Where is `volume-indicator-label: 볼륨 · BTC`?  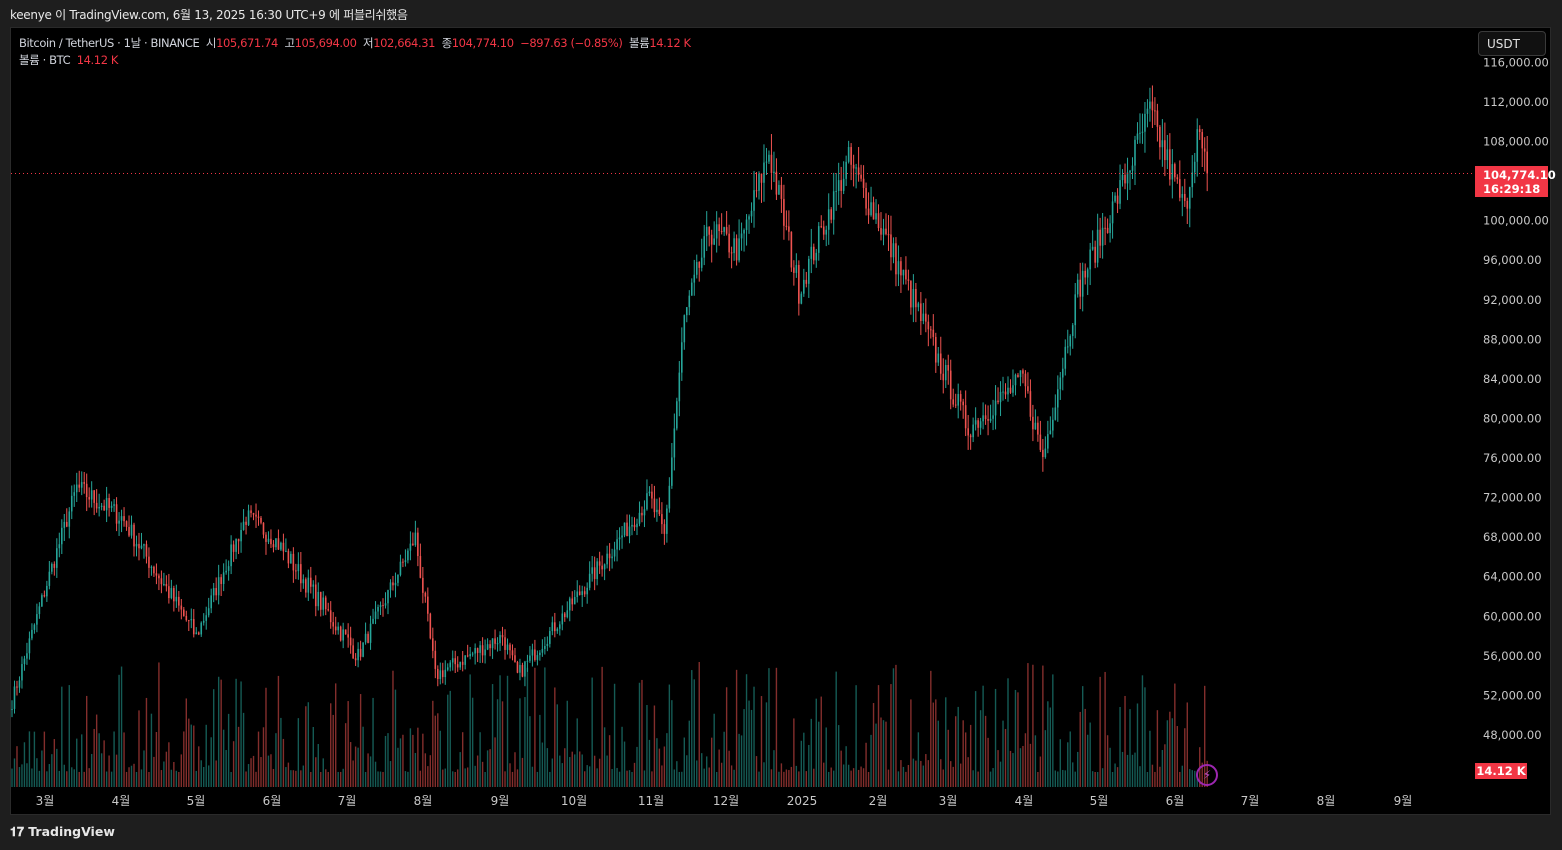
volume-indicator-label: 볼륨 · BTC is located at coordinates (45, 60).